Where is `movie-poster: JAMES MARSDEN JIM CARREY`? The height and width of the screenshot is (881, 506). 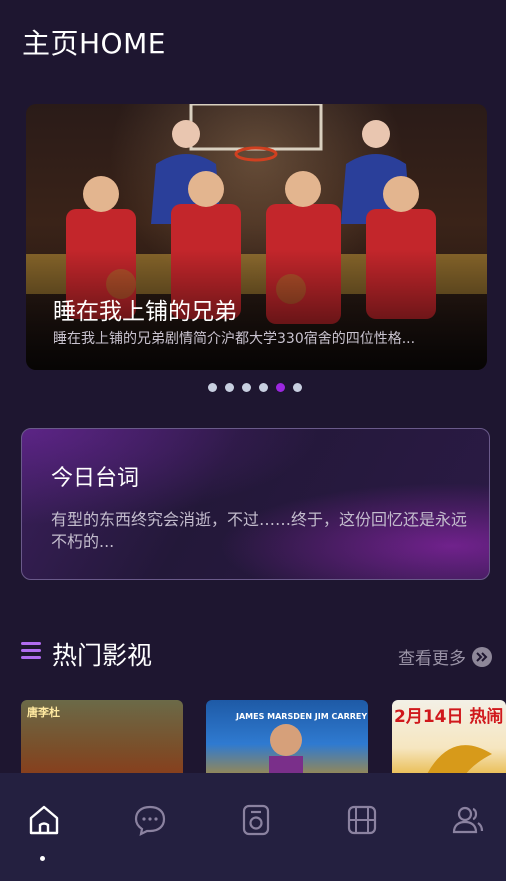
movie-poster: JAMES MARSDEN JIM CARREY is located at coordinates (287, 740).